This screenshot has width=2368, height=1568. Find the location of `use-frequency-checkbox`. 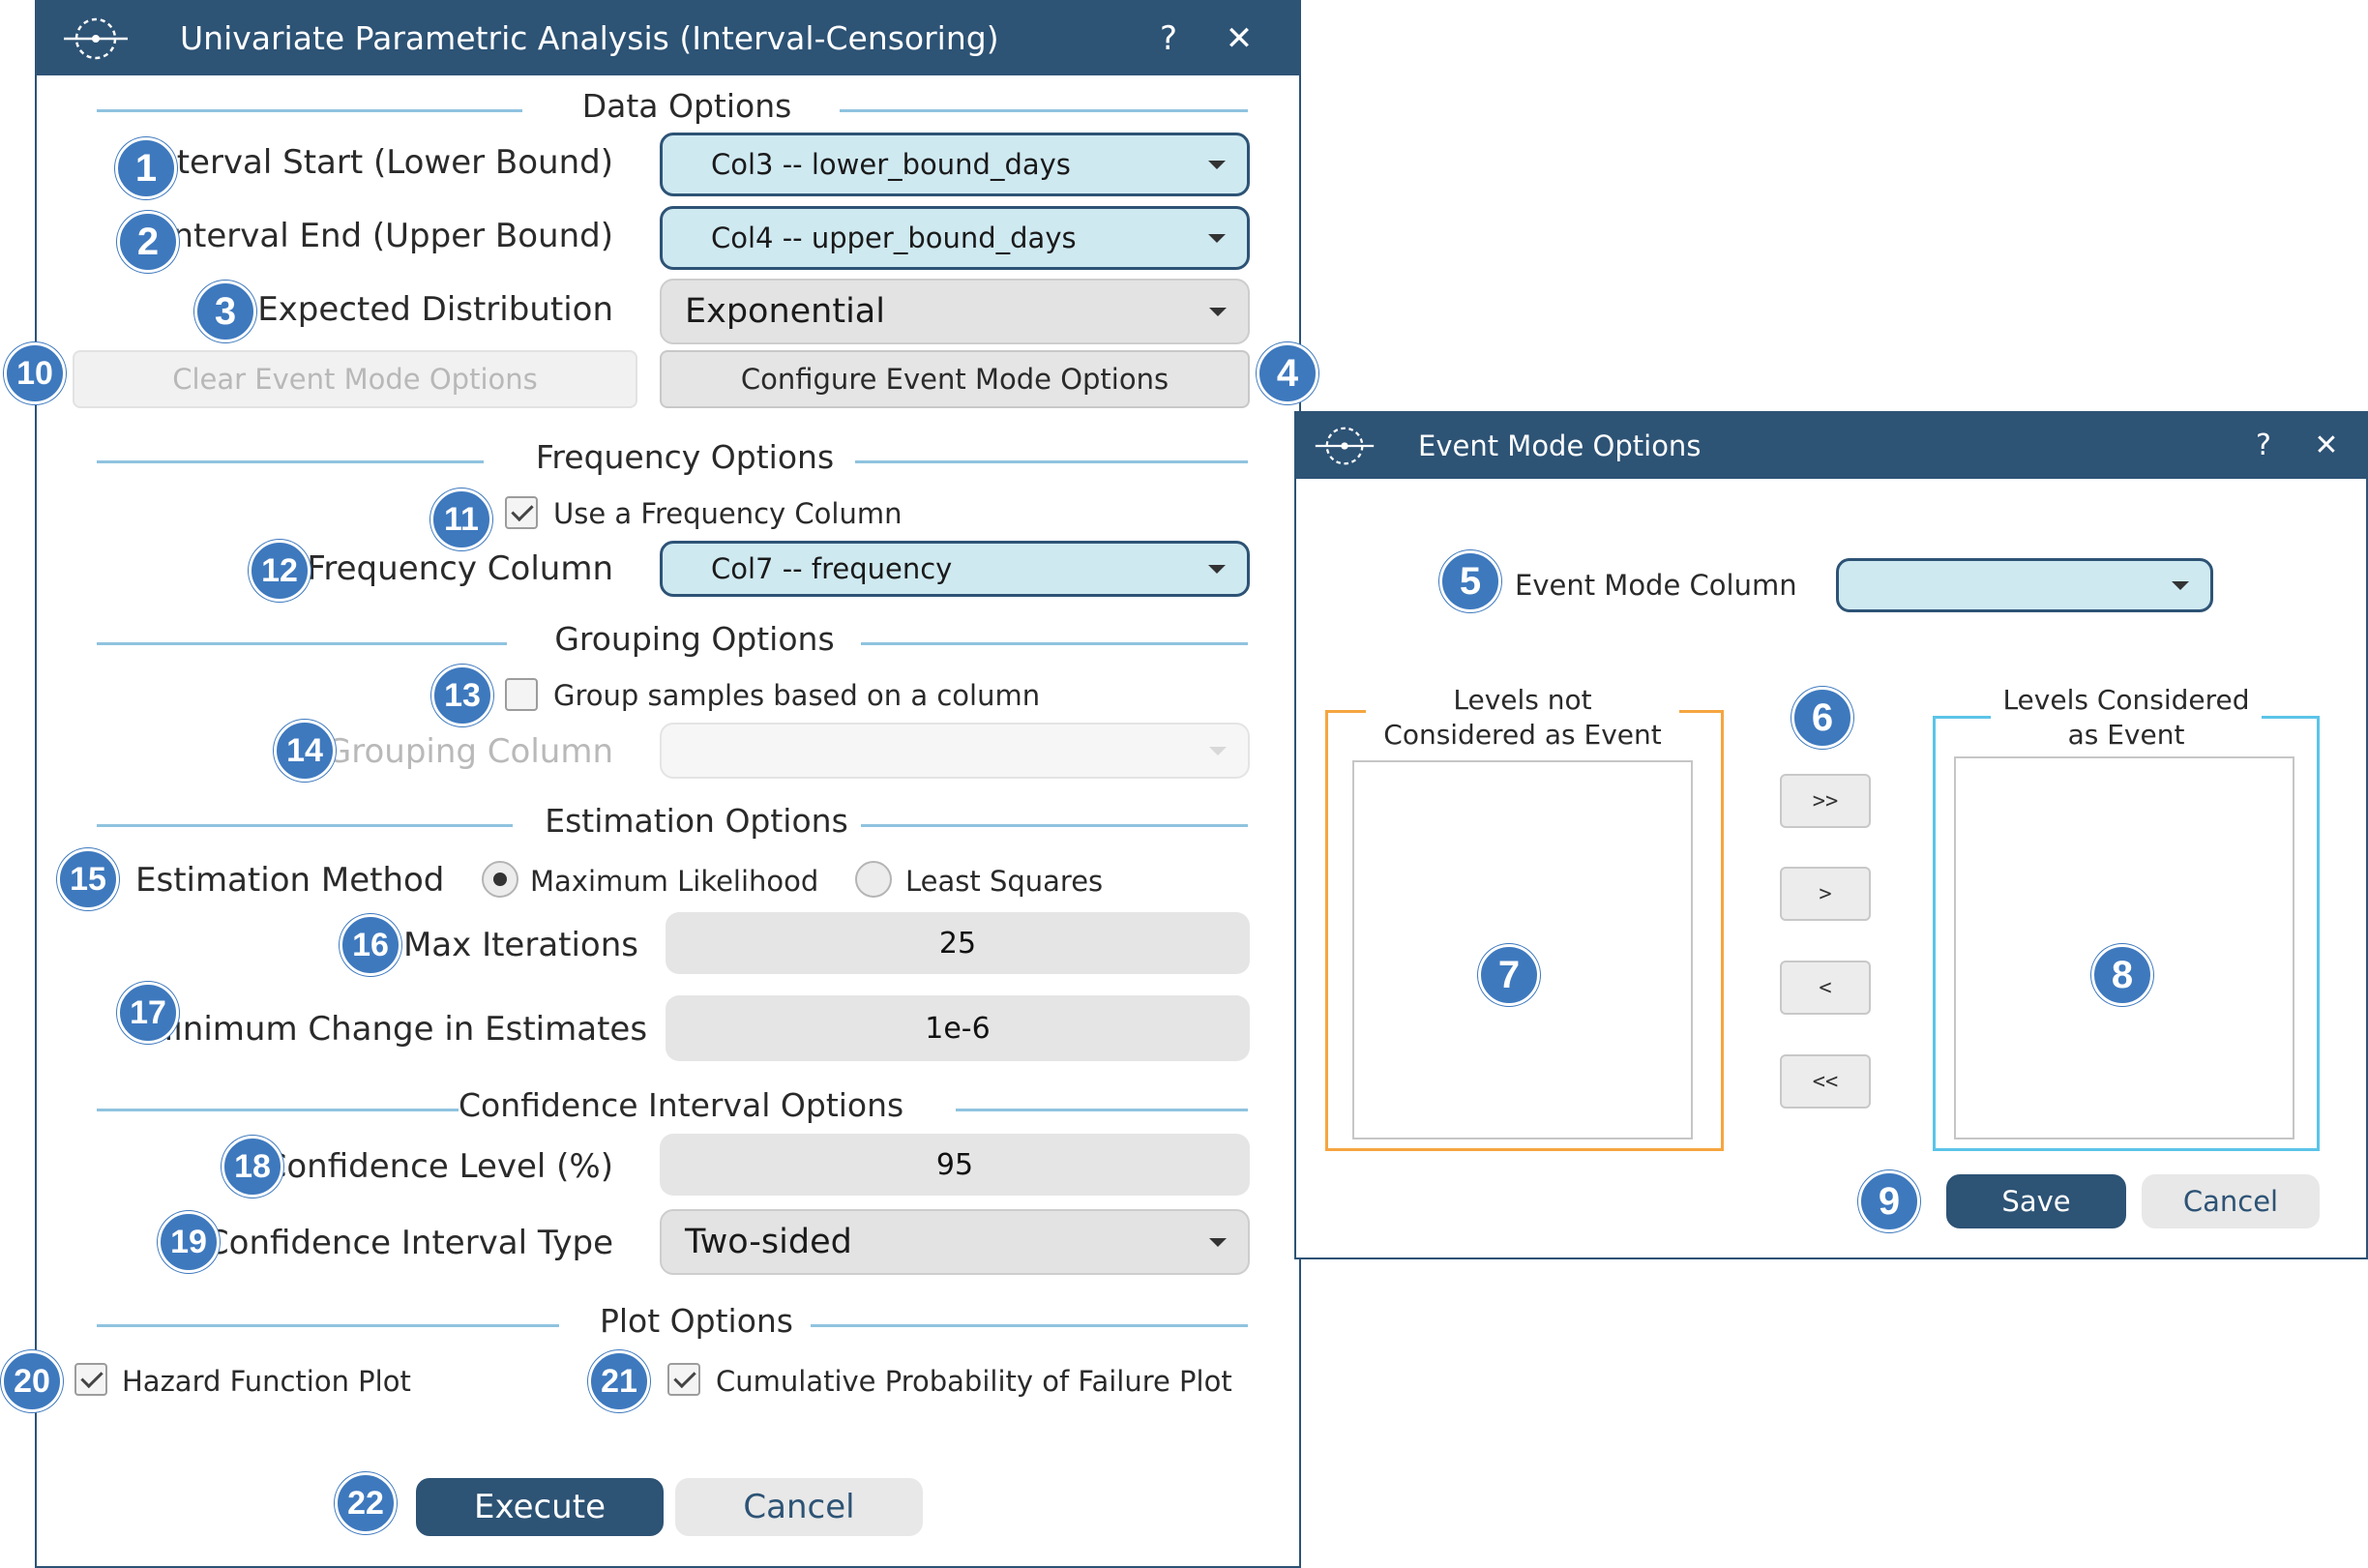

use-frequency-checkbox is located at coordinates (521, 512).